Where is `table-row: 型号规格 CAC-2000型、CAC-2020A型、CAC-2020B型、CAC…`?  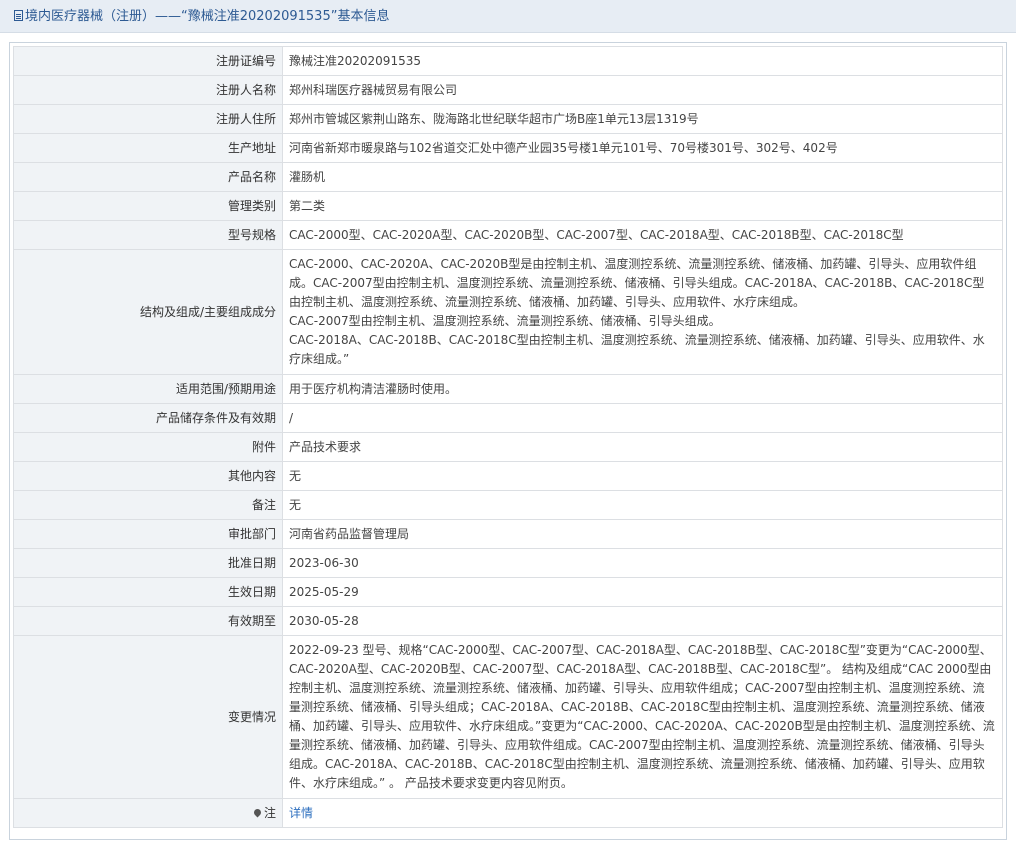 table-row: 型号规格 CAC-2000型、CAC-2020A型、CAC-2020B型、CAC… is located at coordinates (508, 235).